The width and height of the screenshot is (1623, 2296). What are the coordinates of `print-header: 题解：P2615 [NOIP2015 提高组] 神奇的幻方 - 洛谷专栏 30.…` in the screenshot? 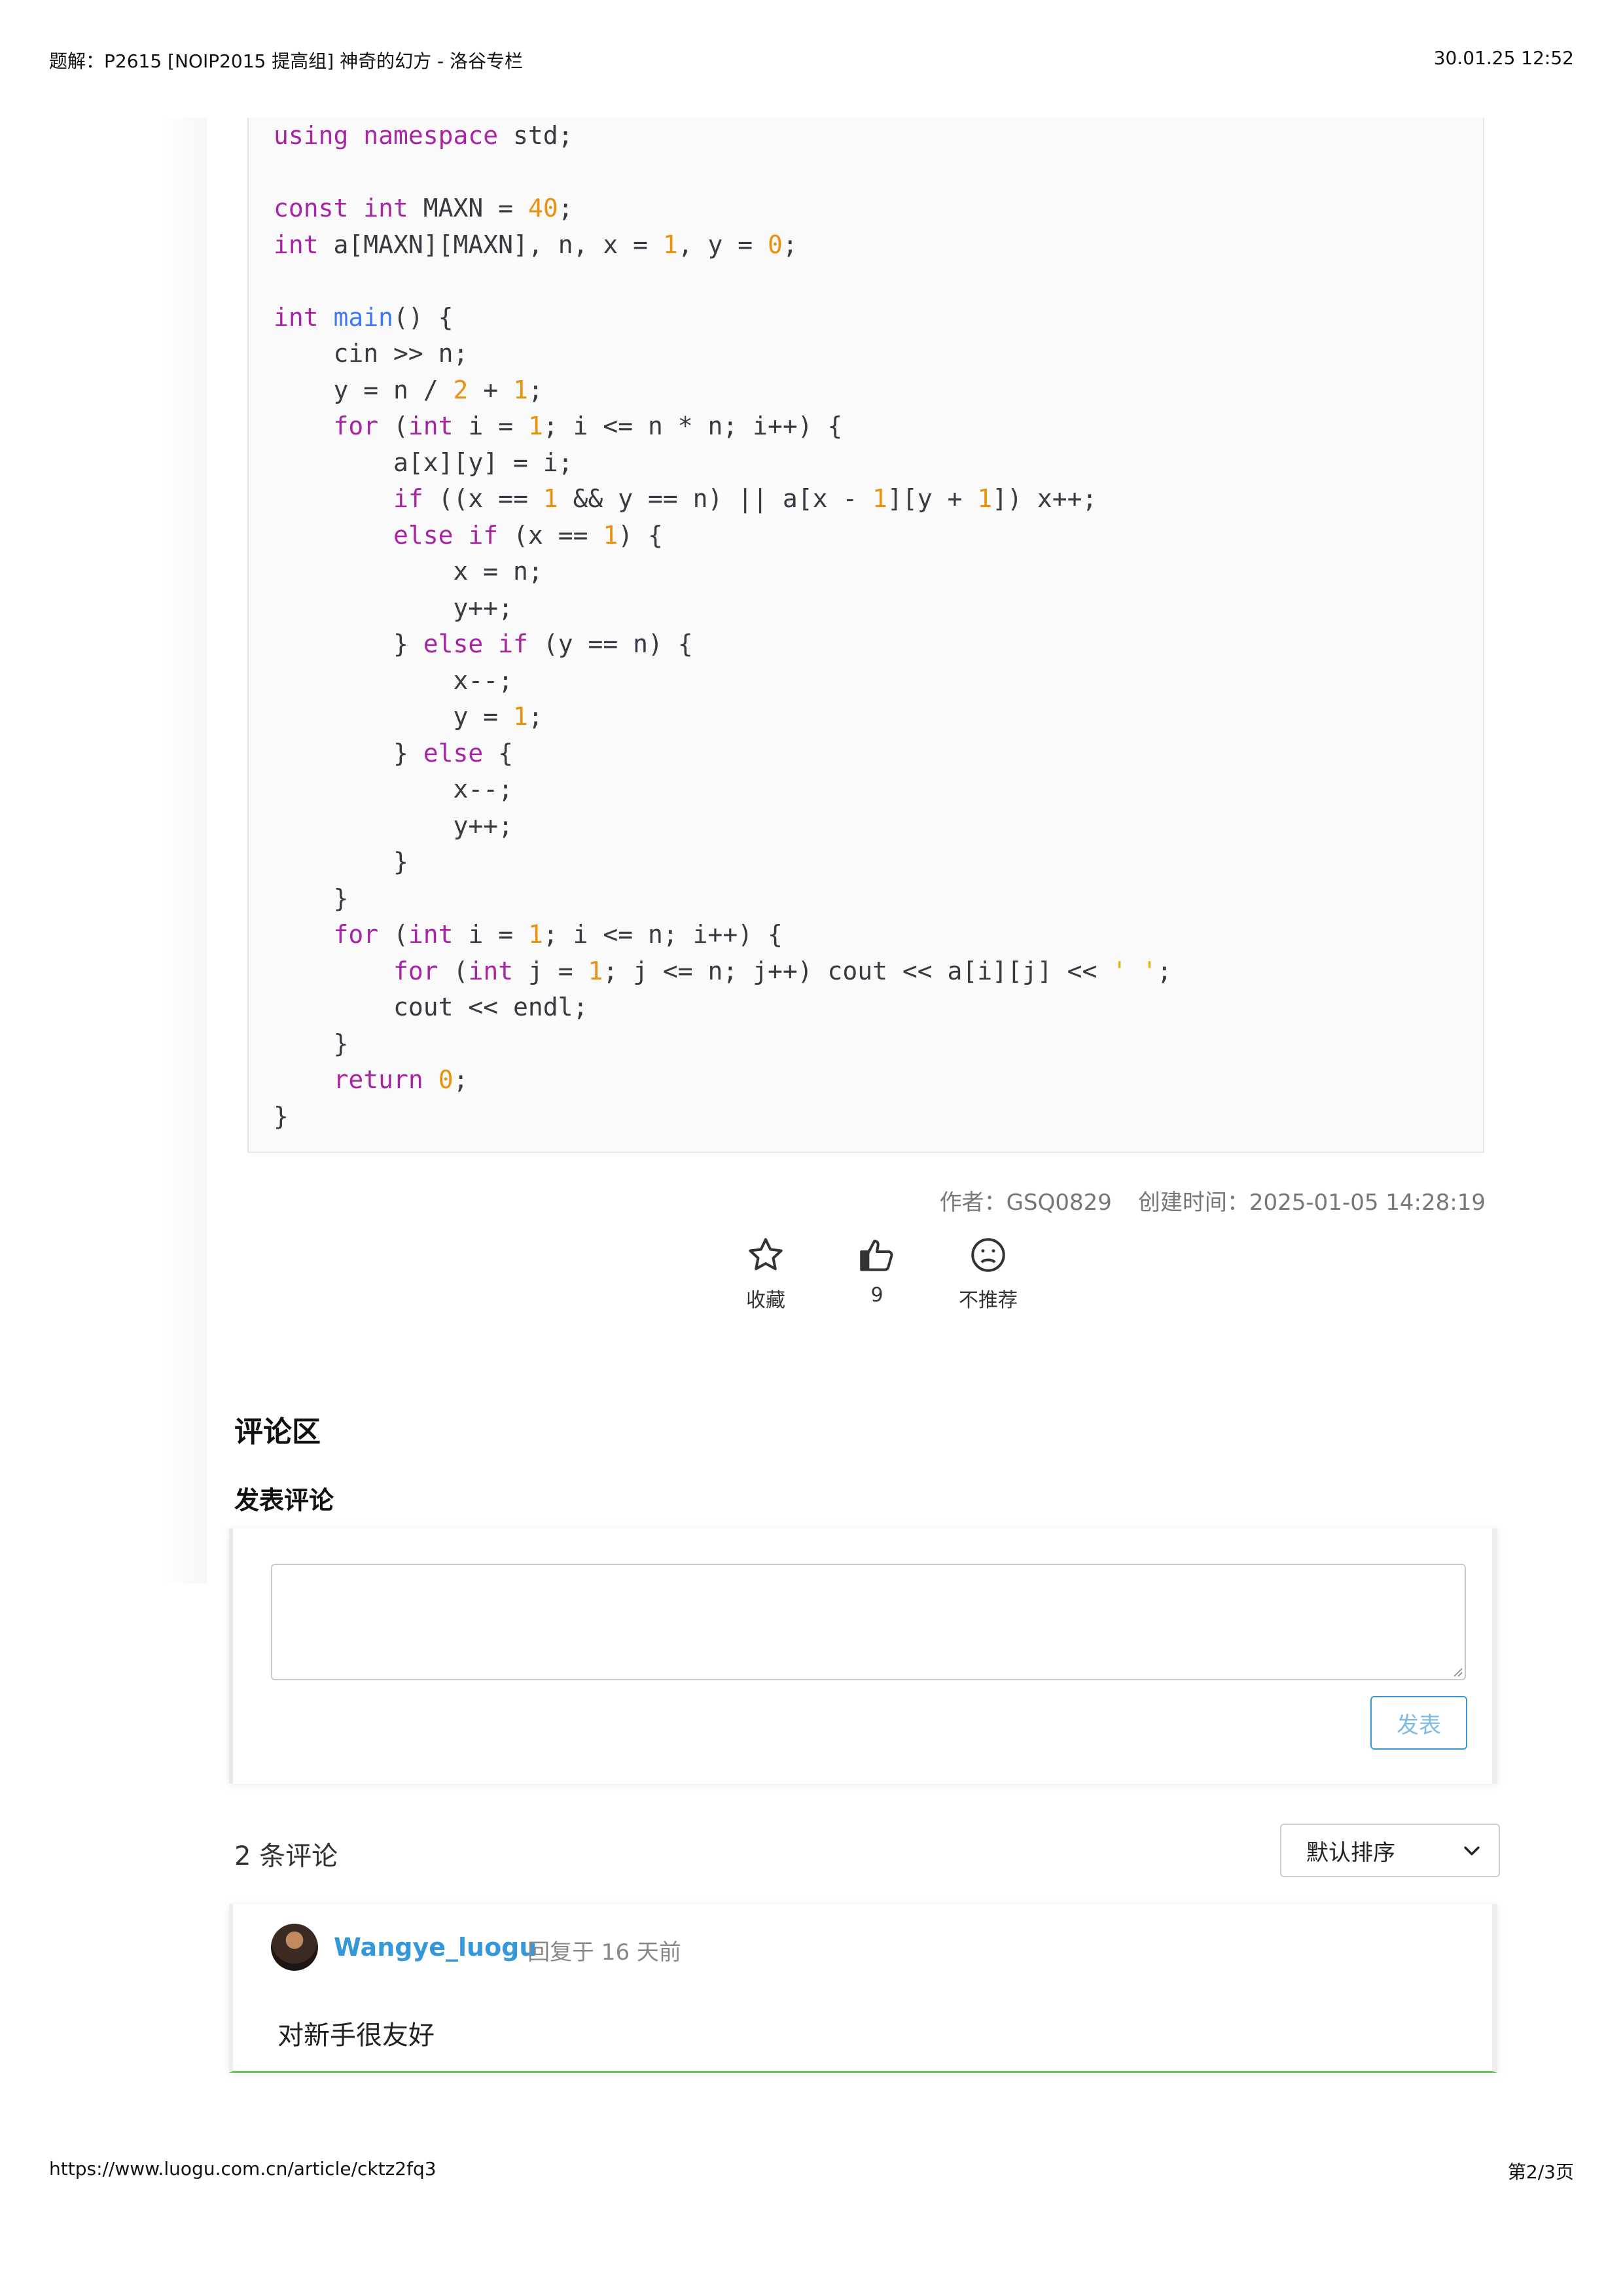 It's located at (811, 60).